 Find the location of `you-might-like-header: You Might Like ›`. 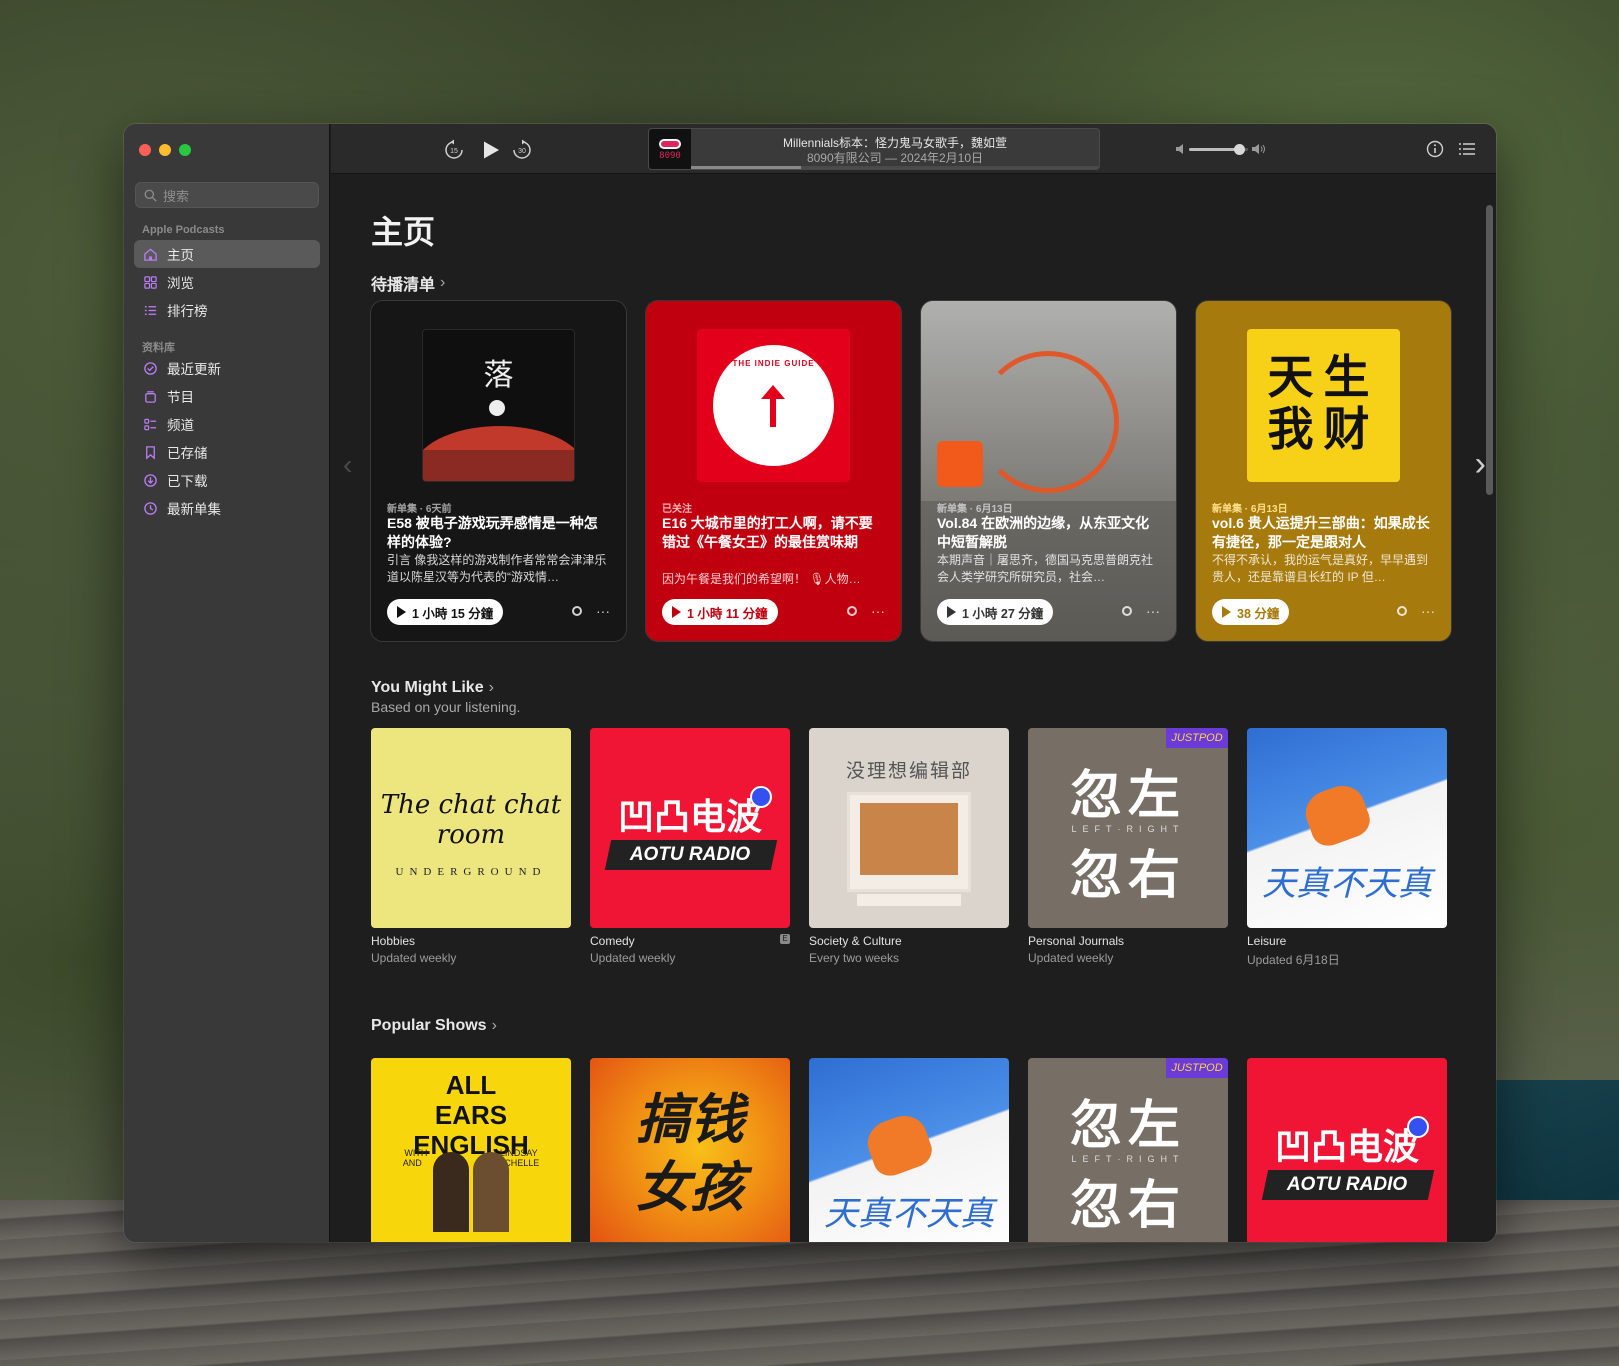

you-might-like-header: You Might Like › is located at coordinates (432, 688).